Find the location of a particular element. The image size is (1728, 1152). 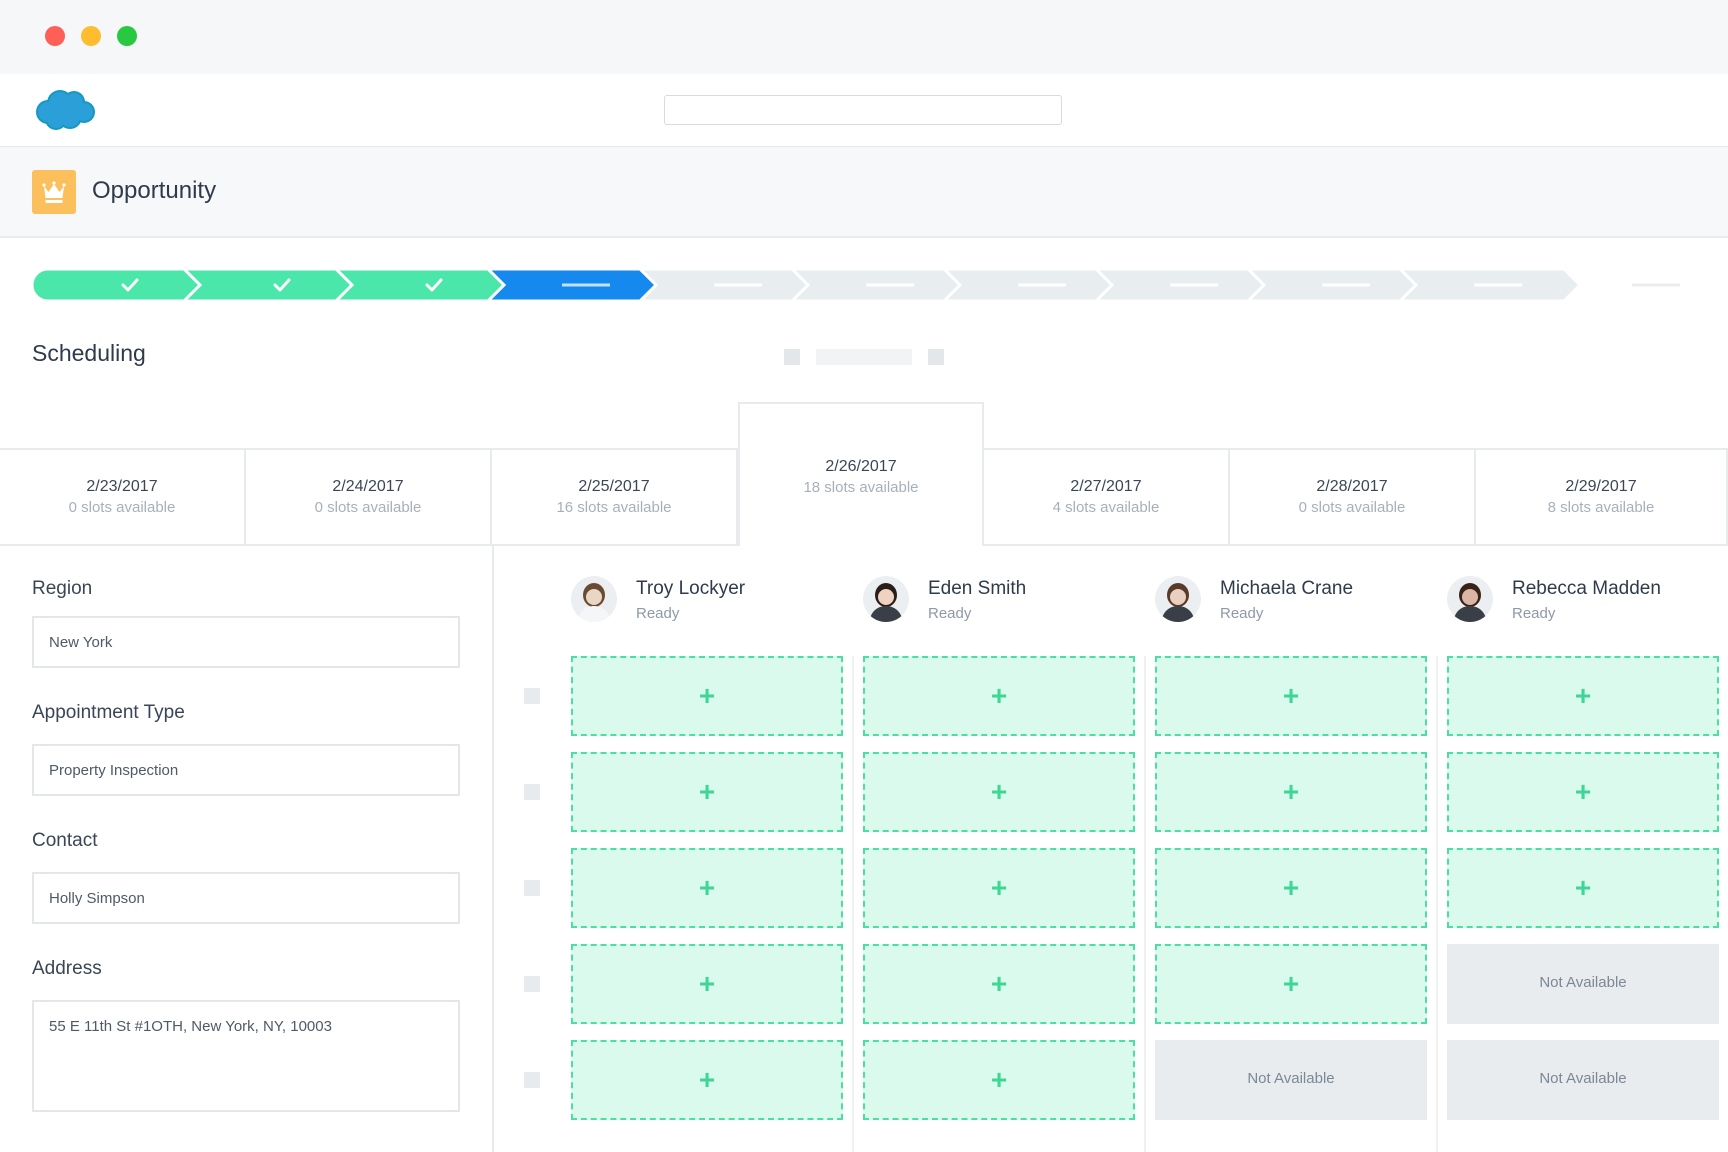

contact-value: Holly Simpson is located at coordinates (97, 898).